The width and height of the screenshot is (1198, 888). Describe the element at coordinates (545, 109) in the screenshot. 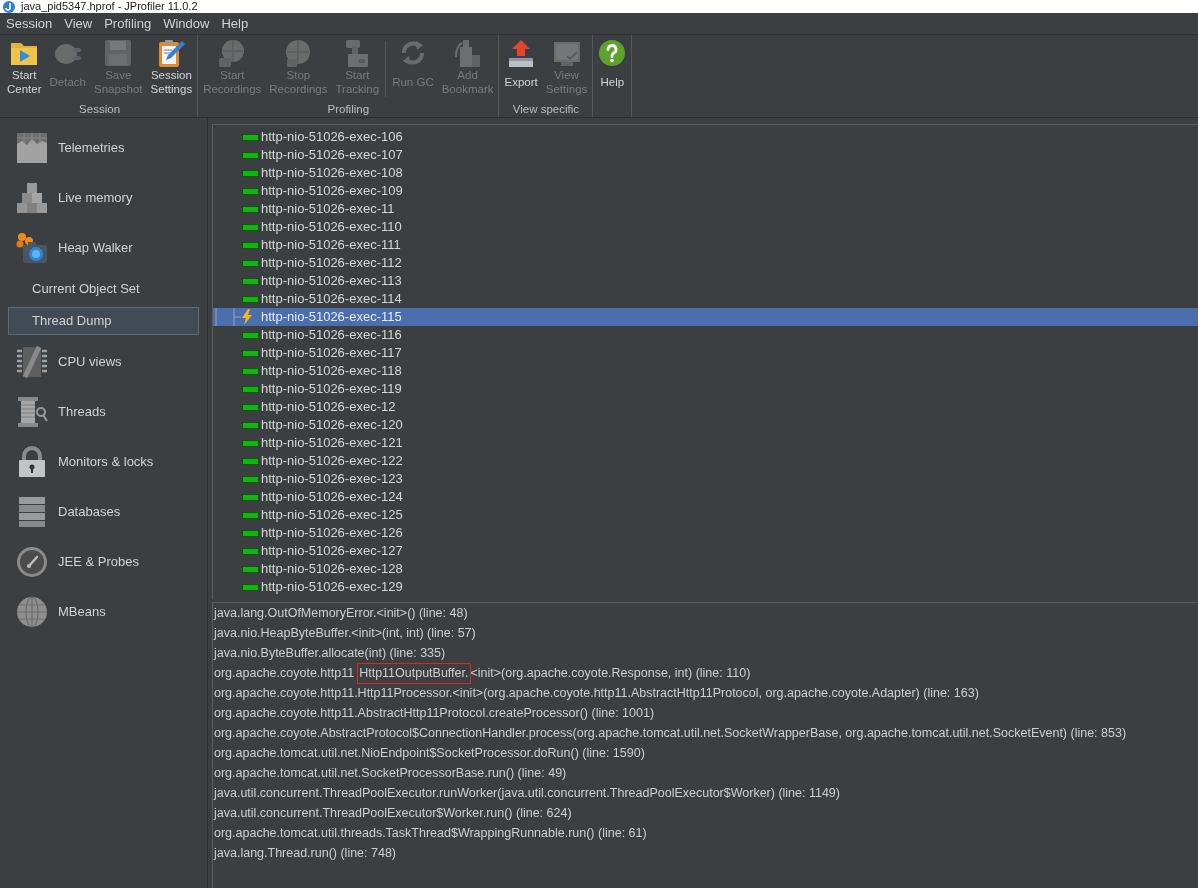

I see `toolbar-group-label: View specific` at that location.